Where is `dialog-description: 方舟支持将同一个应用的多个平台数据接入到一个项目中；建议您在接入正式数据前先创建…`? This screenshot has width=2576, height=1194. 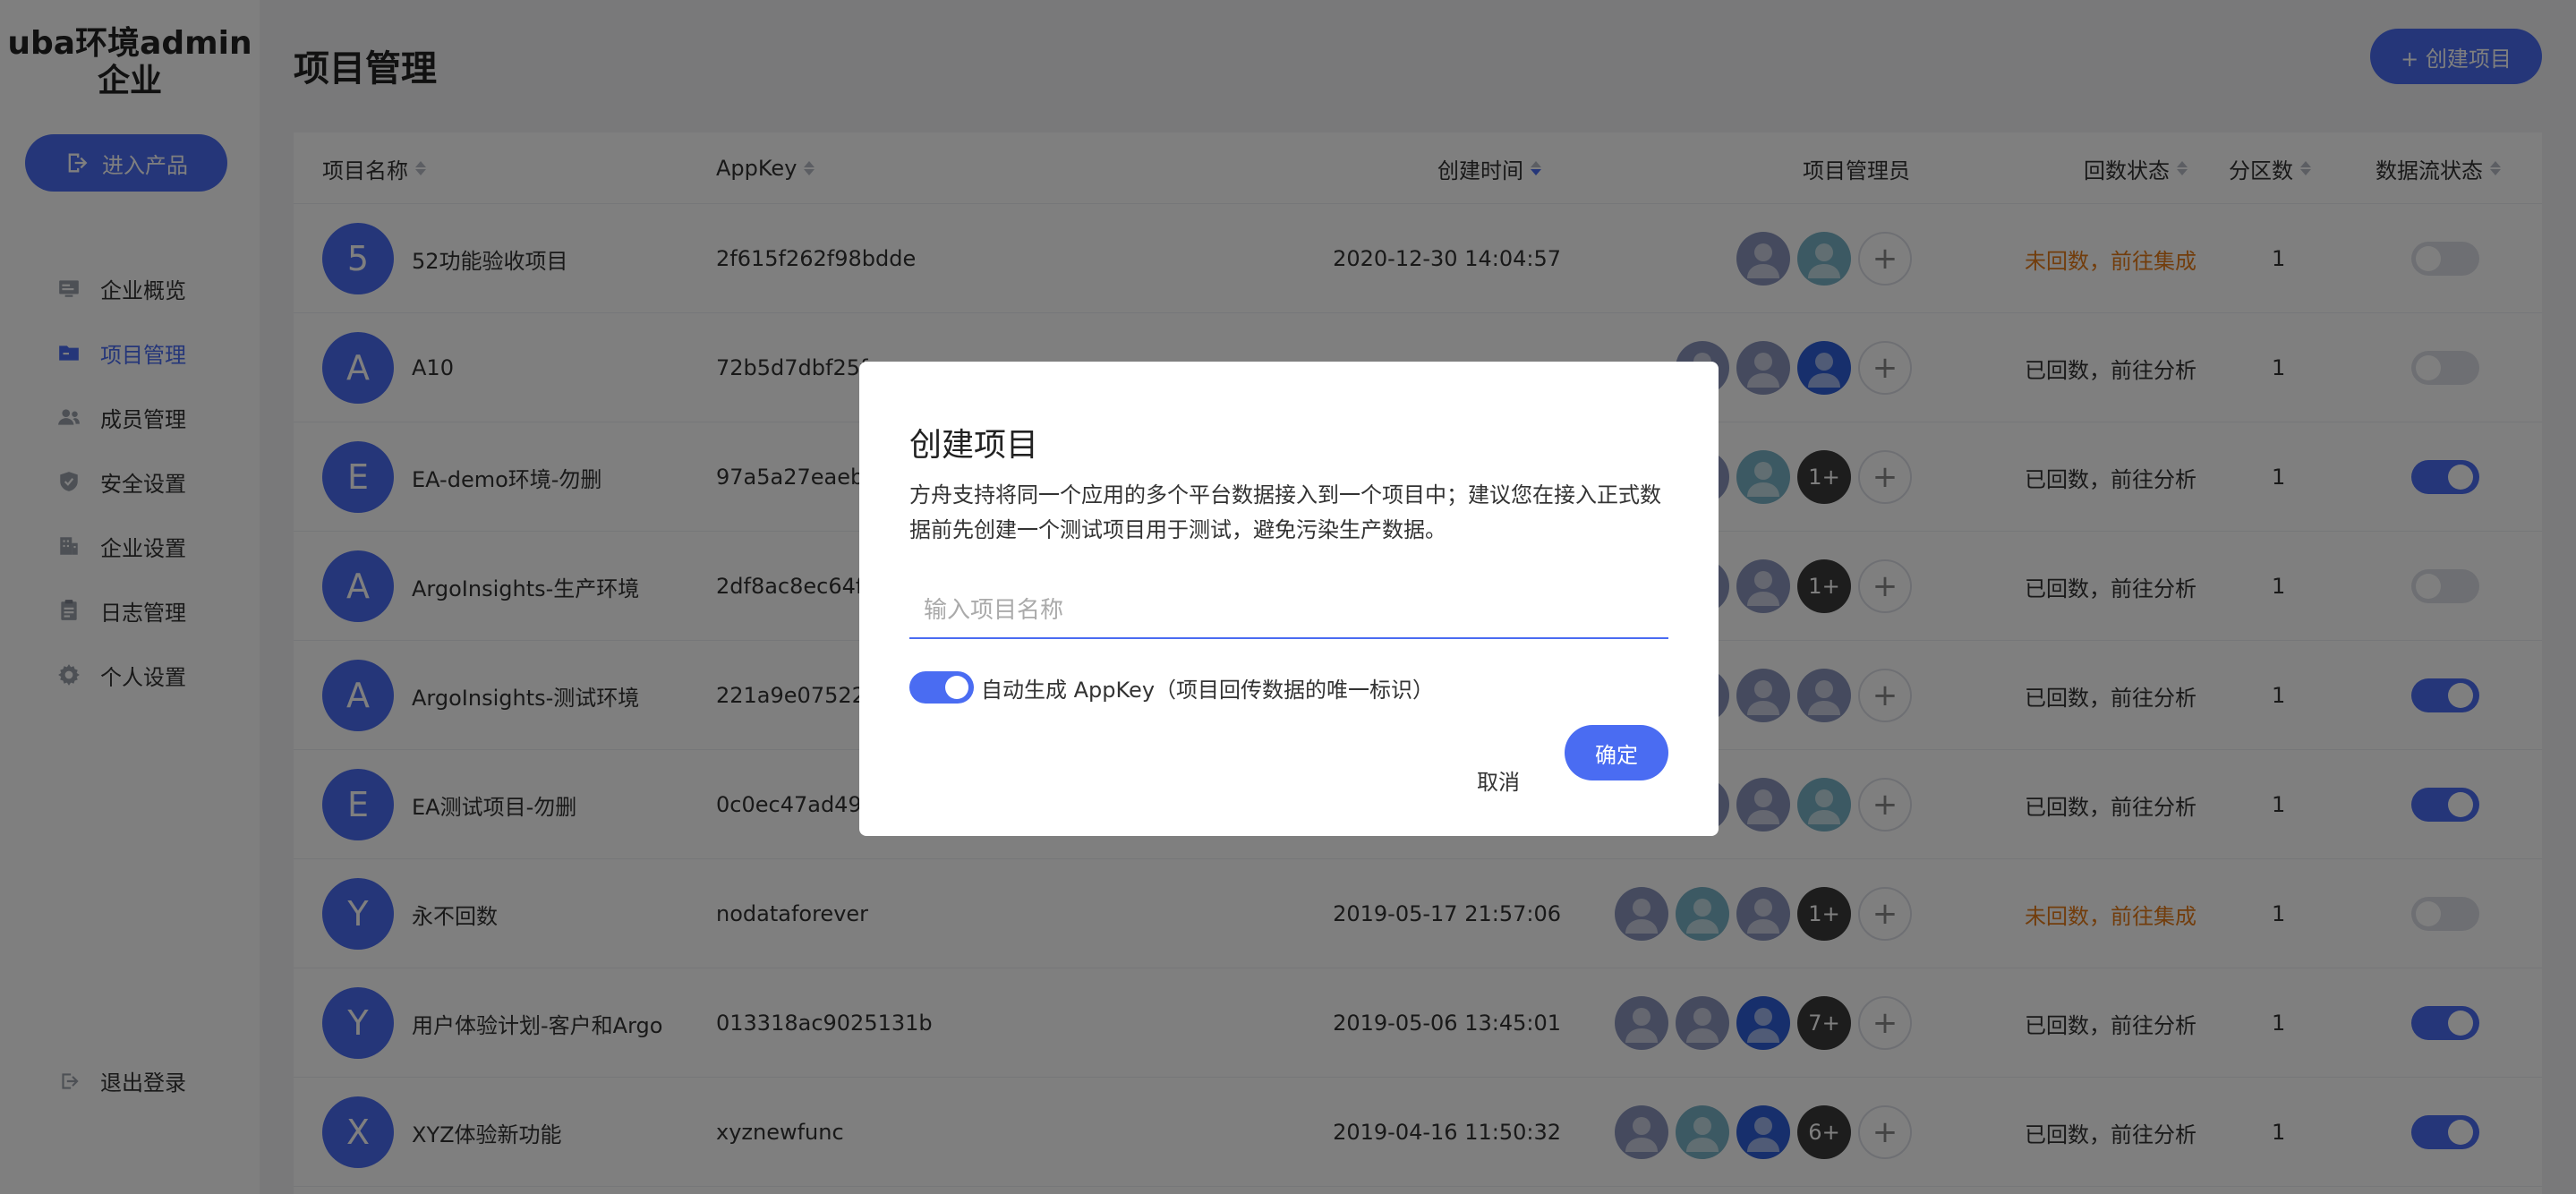 dialog-description: 方舟支持将同一个应用的多个平台数据接入到一个项目中；建议您在接入正式数据前先创建… is located at coordinates (1285, 512).